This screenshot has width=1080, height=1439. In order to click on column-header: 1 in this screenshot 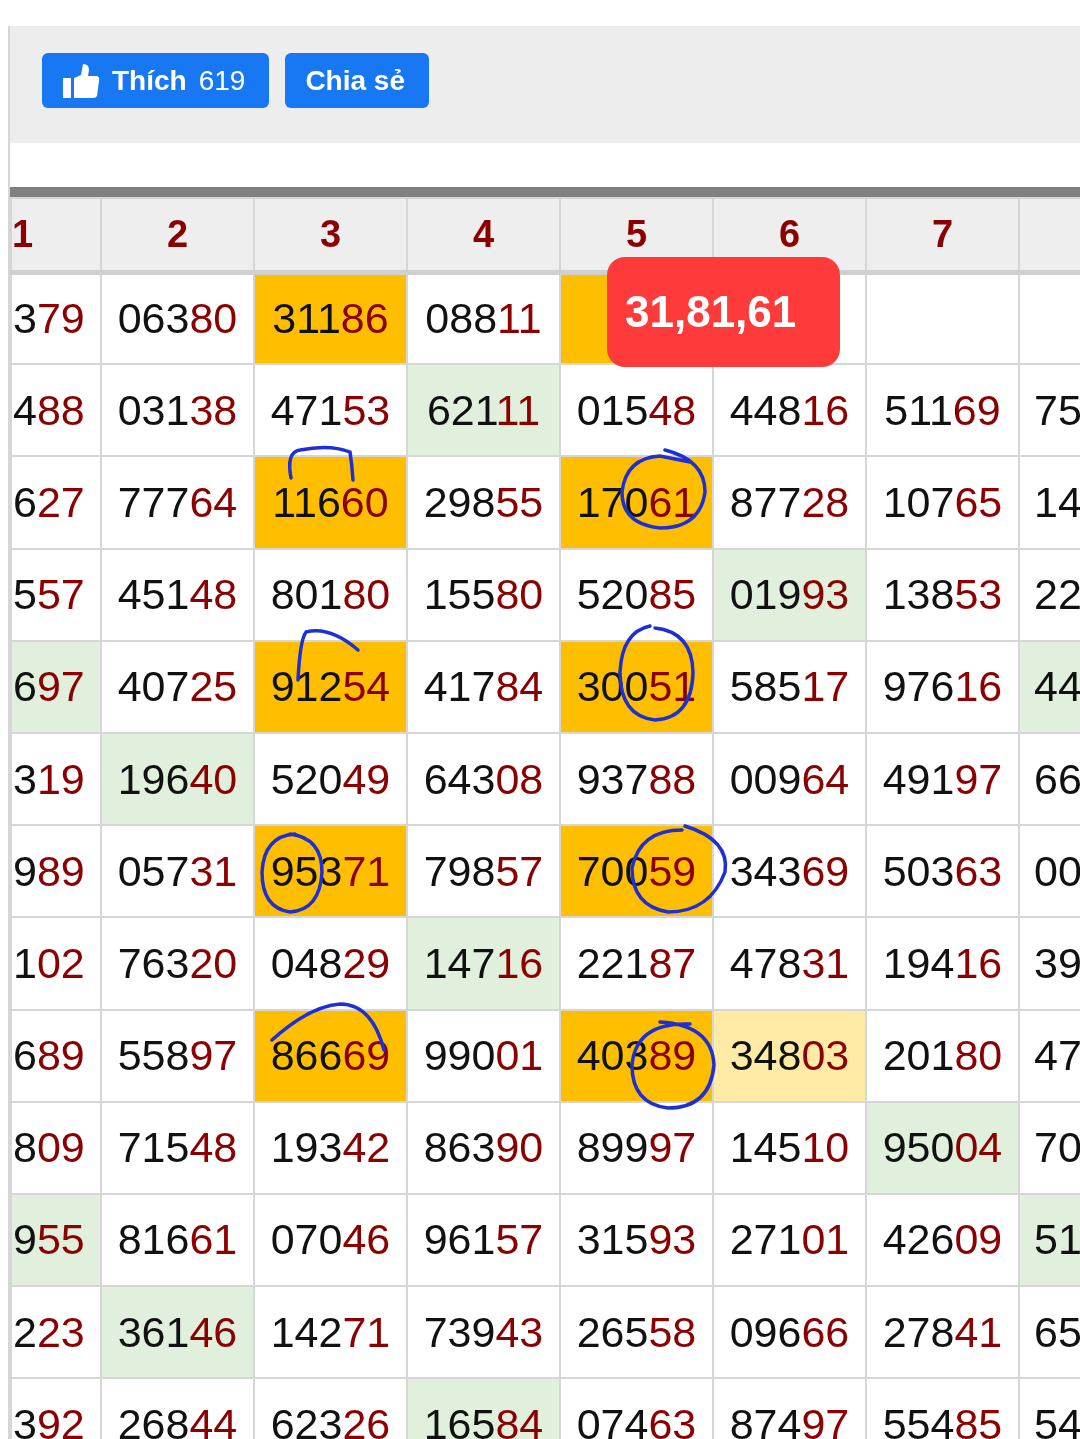, I will do `click(23, 233)`.